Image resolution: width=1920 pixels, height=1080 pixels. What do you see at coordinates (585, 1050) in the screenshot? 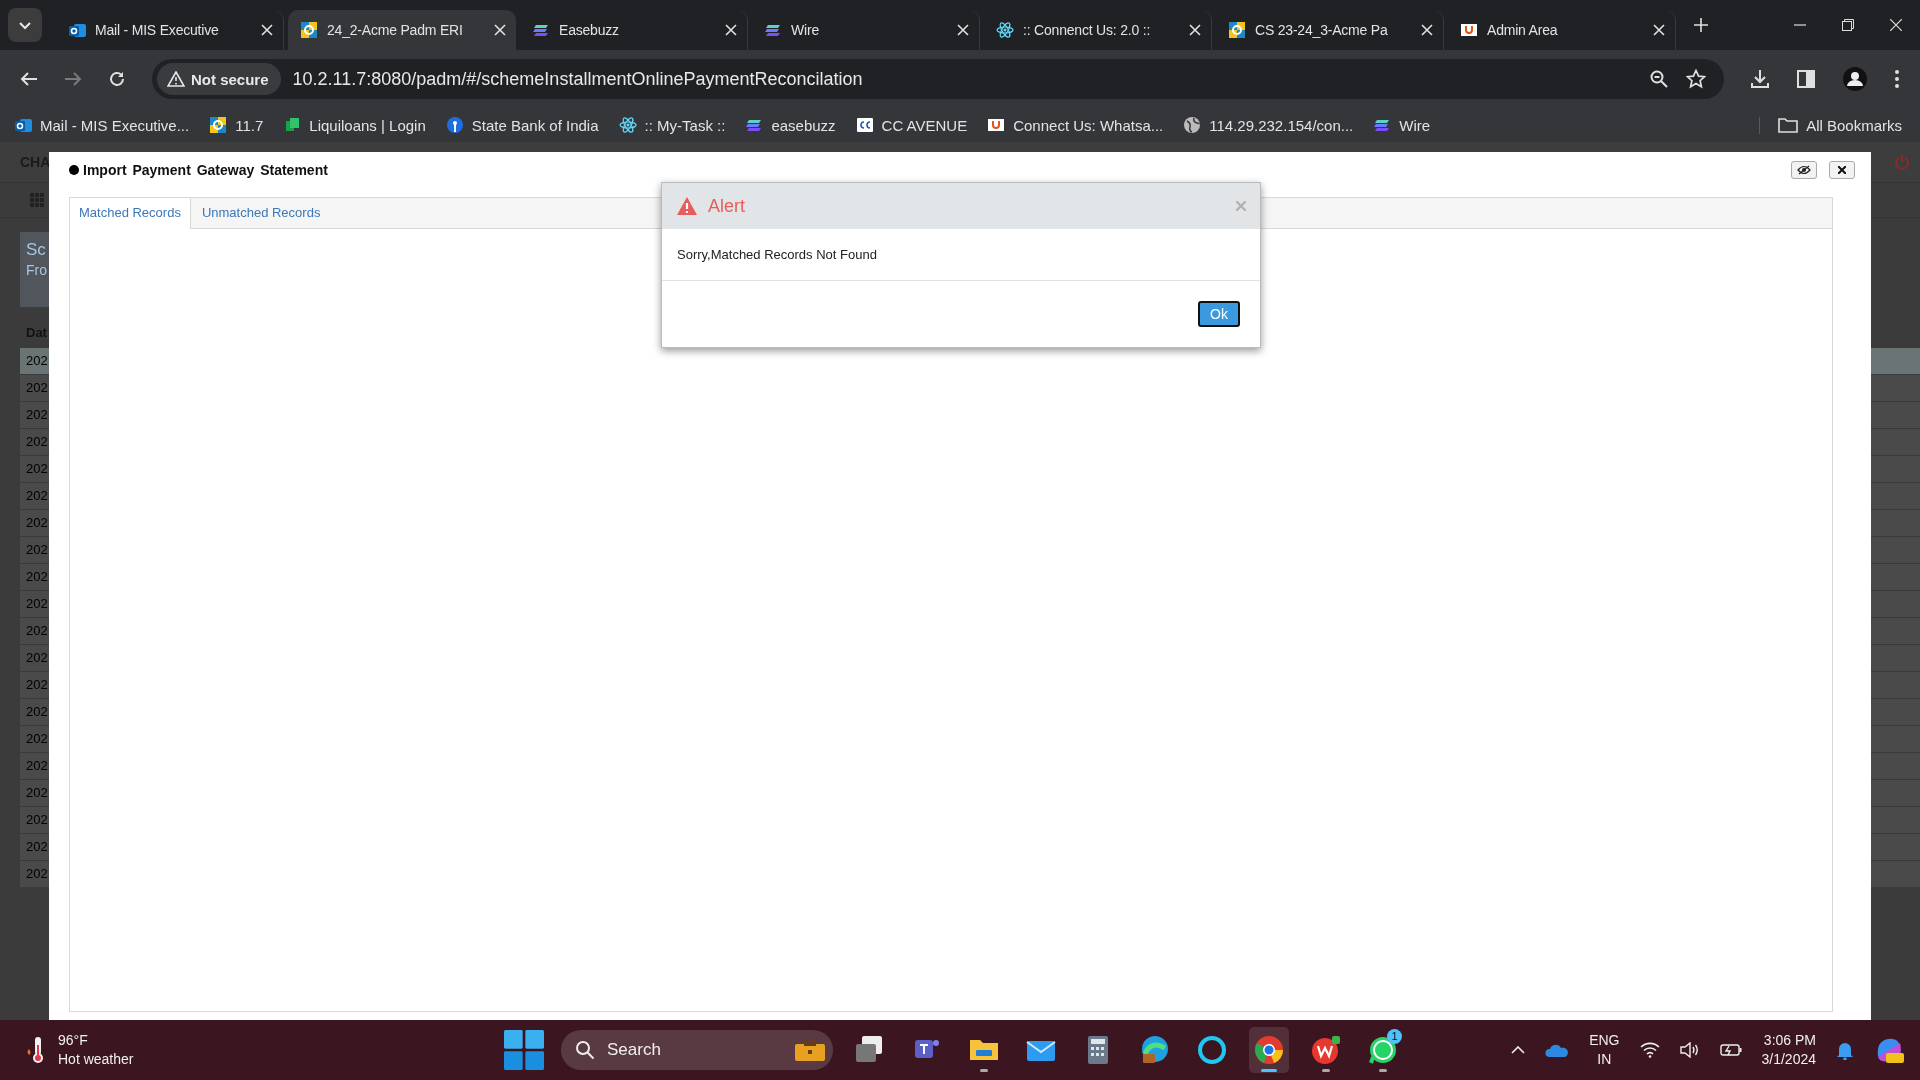
I see `search-icon` at bounding box center [585, 1050].